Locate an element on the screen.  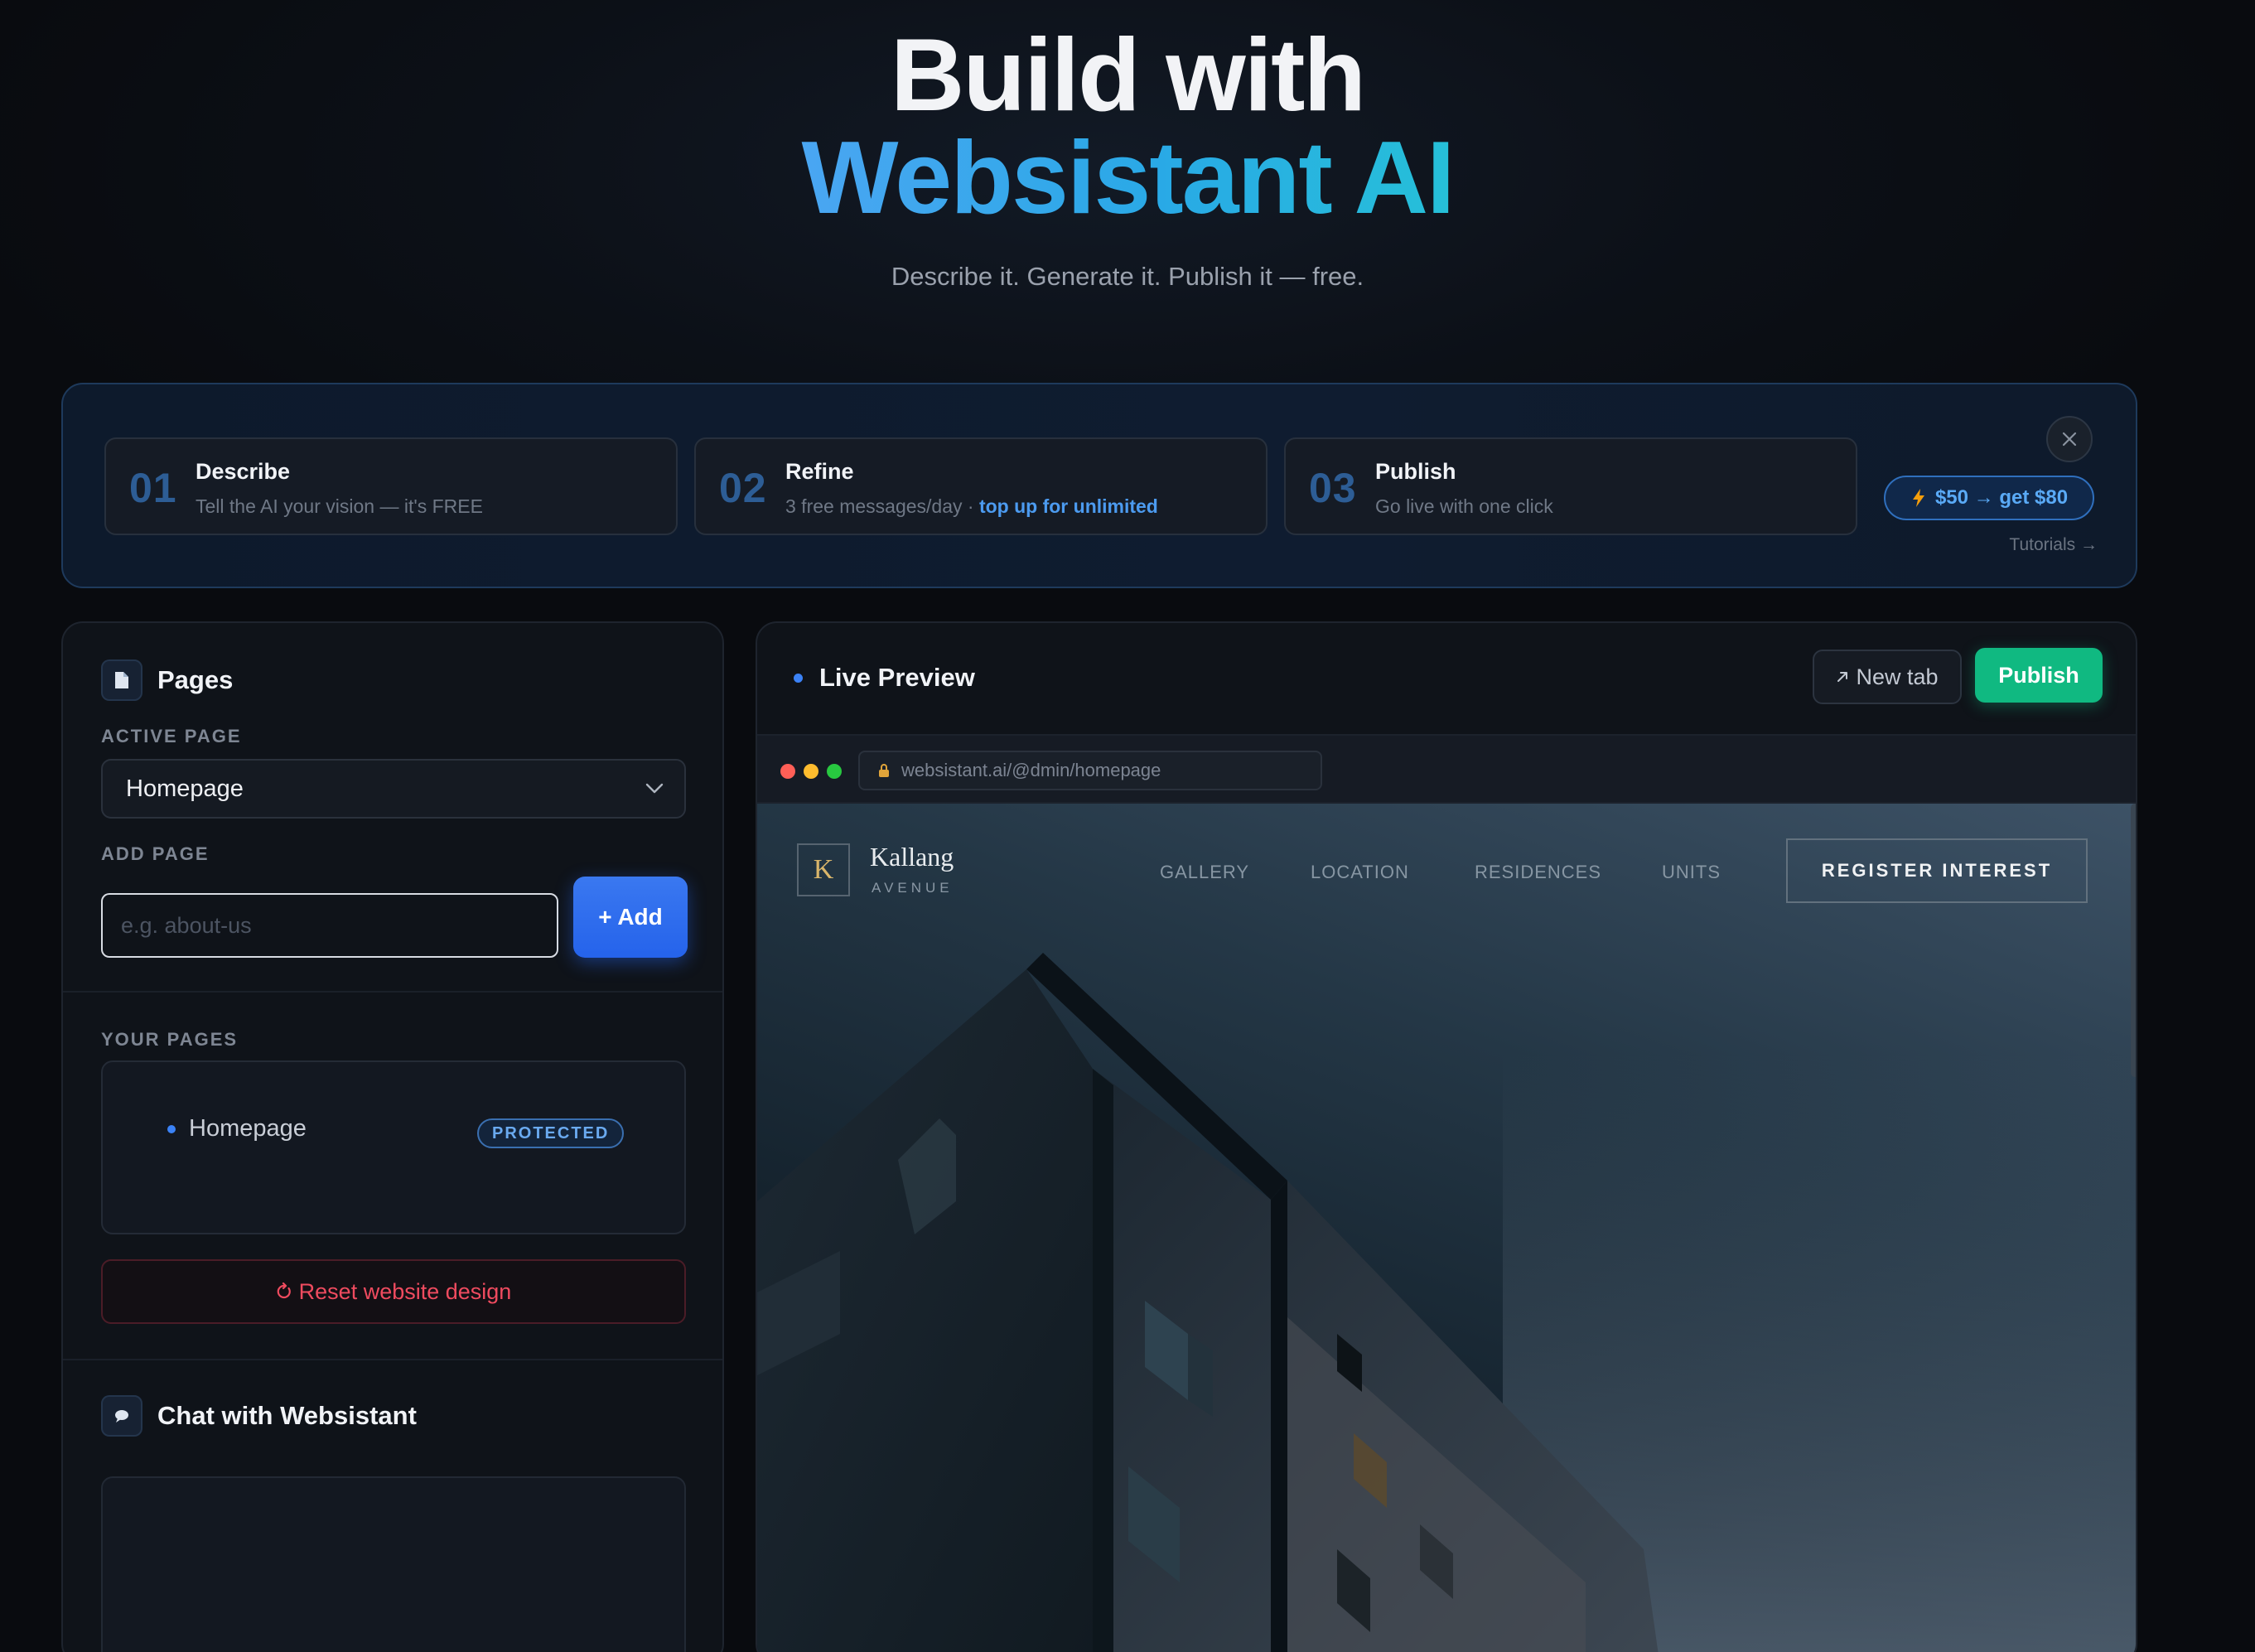
pages-list: Homepage PROTECTED is located at coordinates (393, 1147).